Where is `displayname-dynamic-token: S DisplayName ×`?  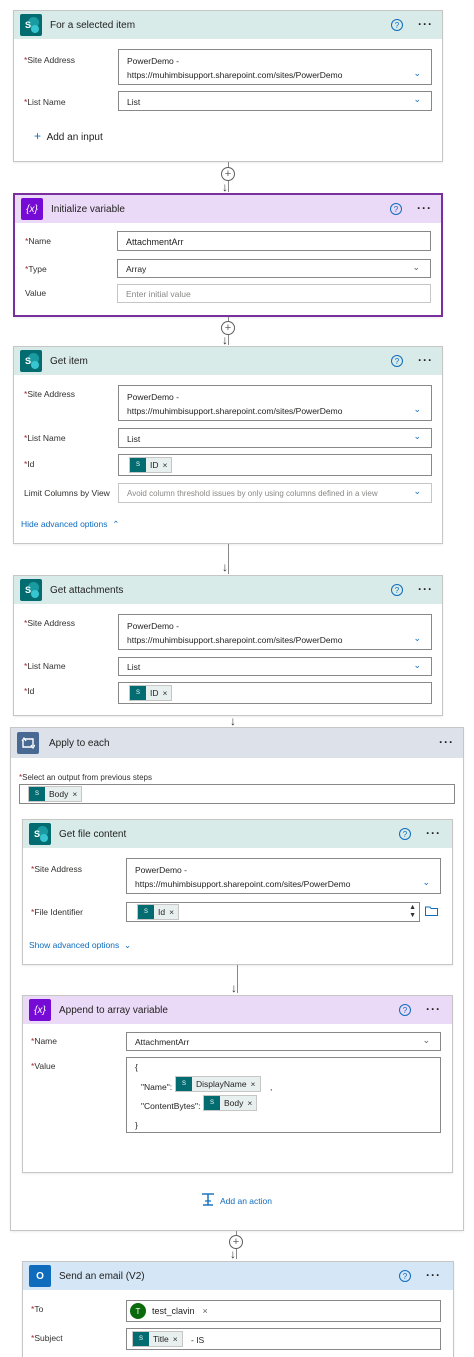 displayname-dynamic-token: S DisplayName × is located at coordinates (218, 1084).